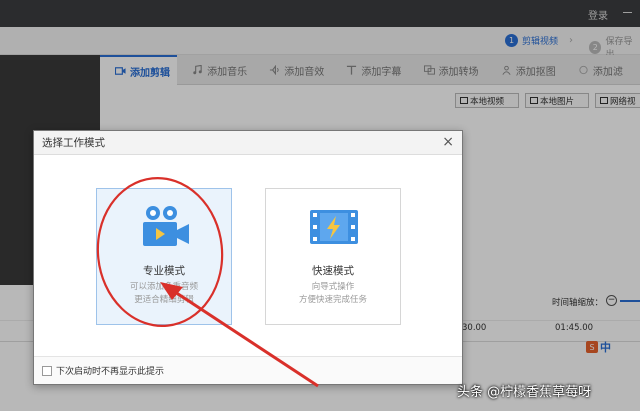 This screenshot has width=640, height=411. What do you see at coordinates (333, 256) in the screenshot?
I see `quick-mode-card: 快速模式 向导式操作 方便快速完成任务` at bounding box center [333, 256].